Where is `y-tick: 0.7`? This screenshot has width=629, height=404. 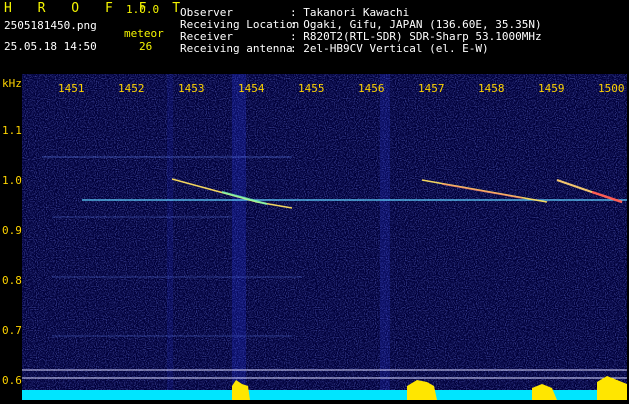
y-tick: 0.7 is located at coordinates (12, 330).